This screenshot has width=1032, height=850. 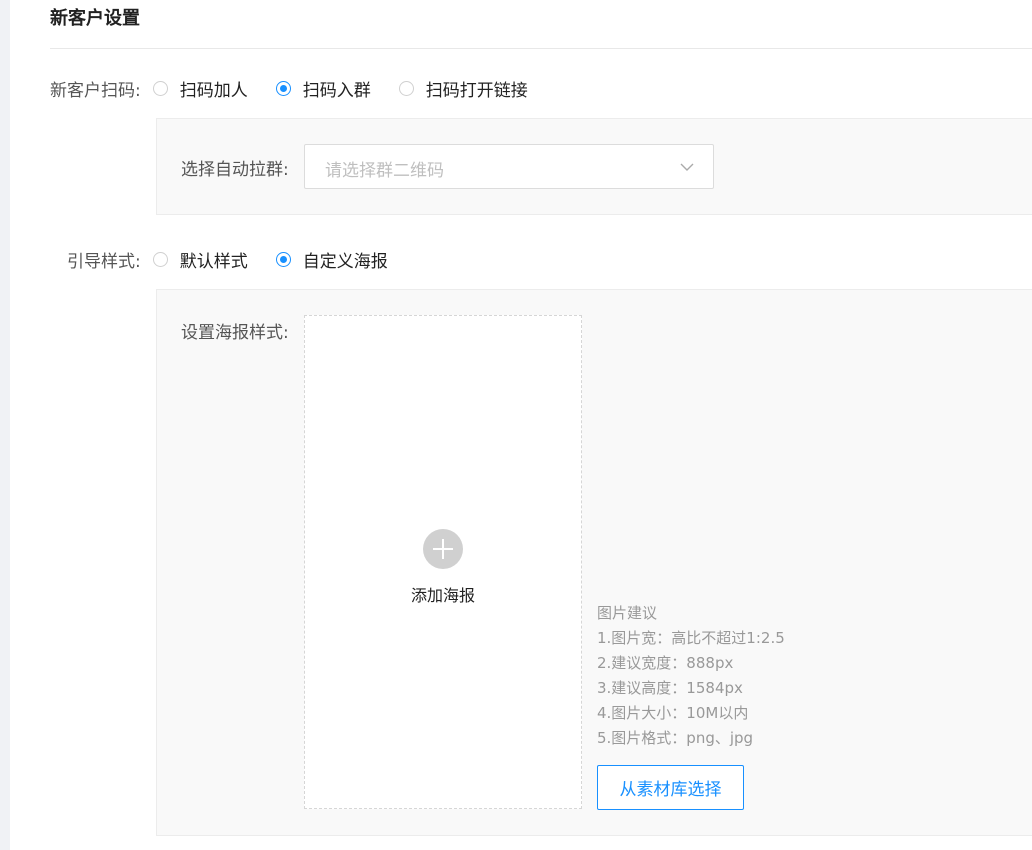 I want to click on poster-style-row: 设置海报样式:, so click(x=235, y=330).